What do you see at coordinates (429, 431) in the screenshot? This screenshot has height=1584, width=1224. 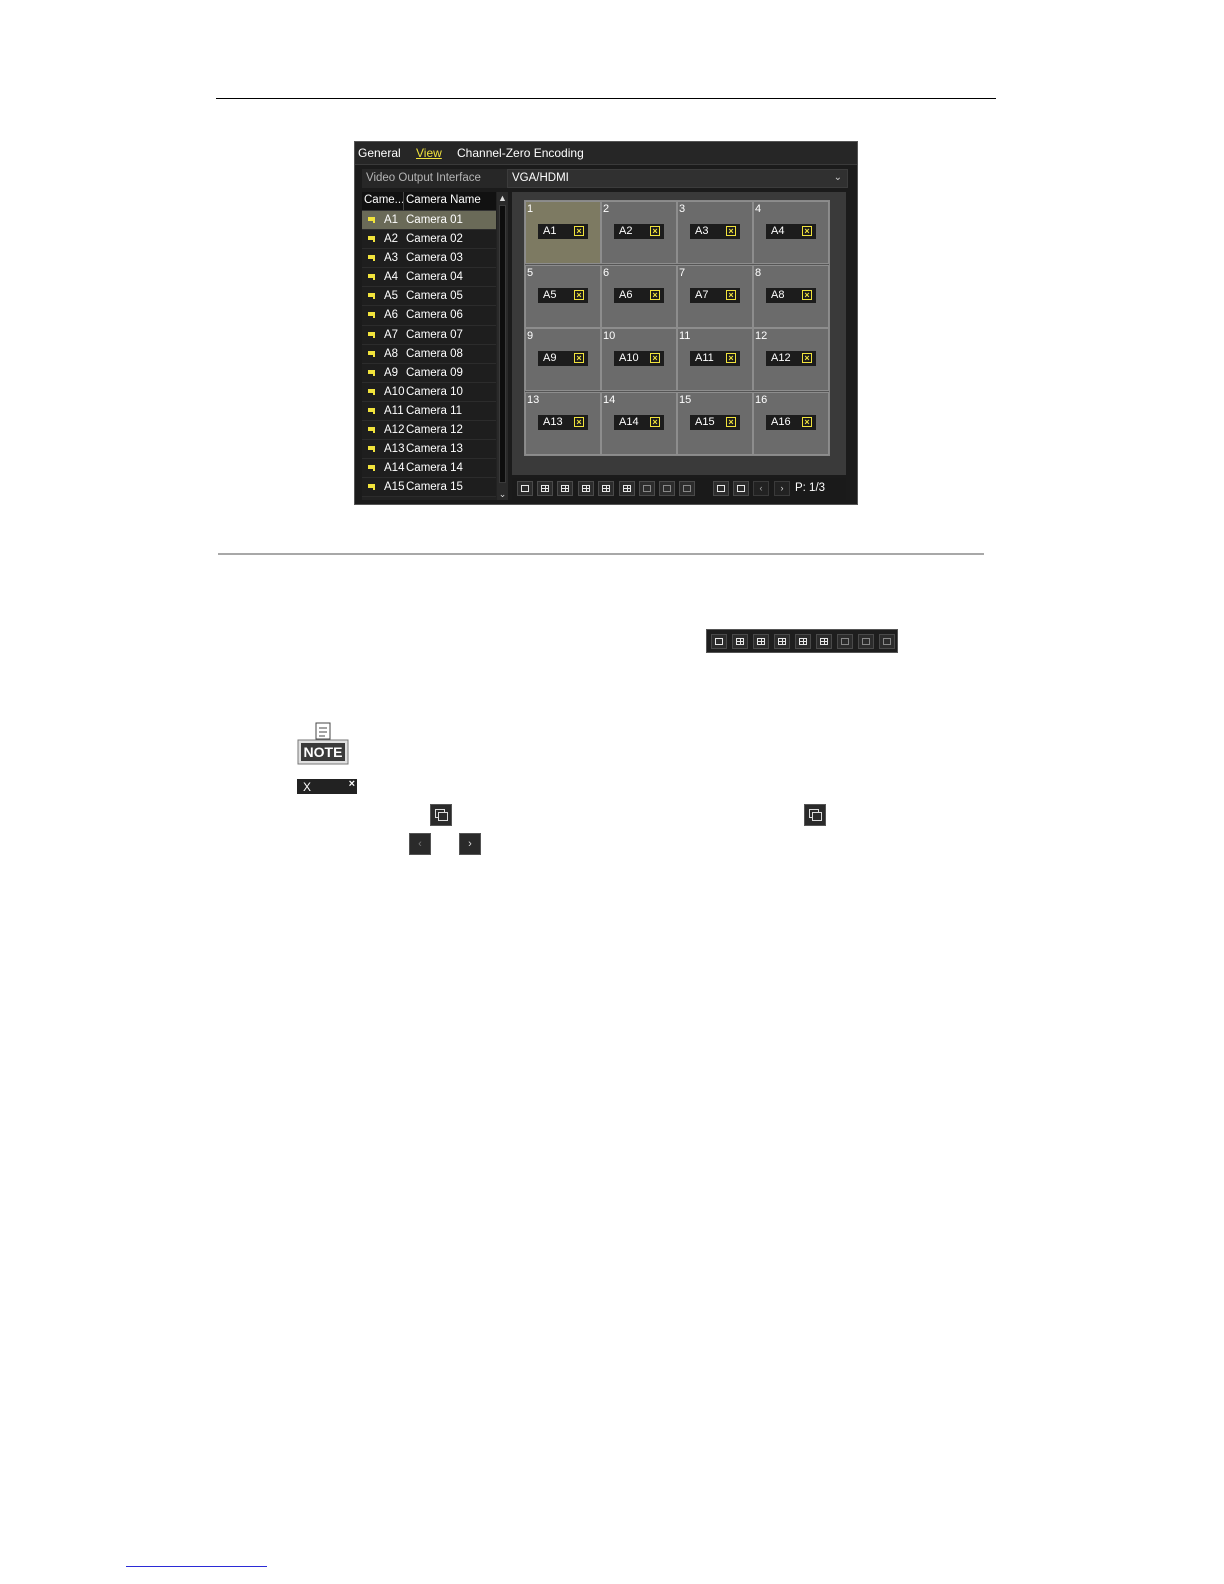 I see `list-item: A12 Camera 12` at bounding box center [429, 431].